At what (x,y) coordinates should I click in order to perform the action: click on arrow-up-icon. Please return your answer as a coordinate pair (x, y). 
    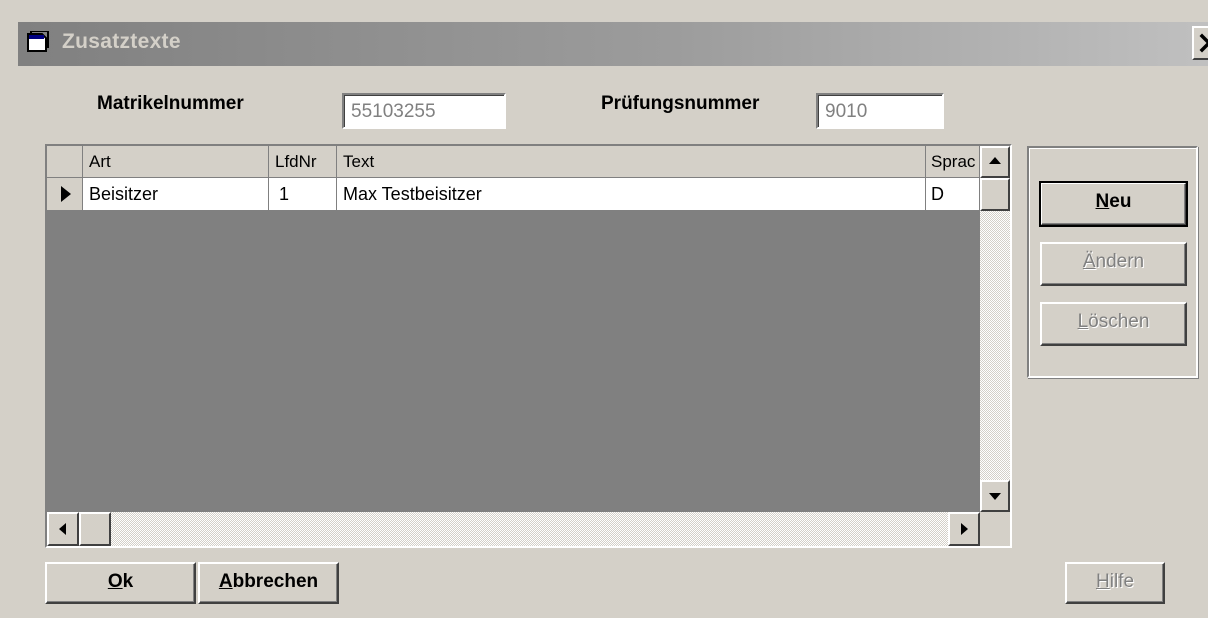
    Looking at the image, I should click on (995, 160).